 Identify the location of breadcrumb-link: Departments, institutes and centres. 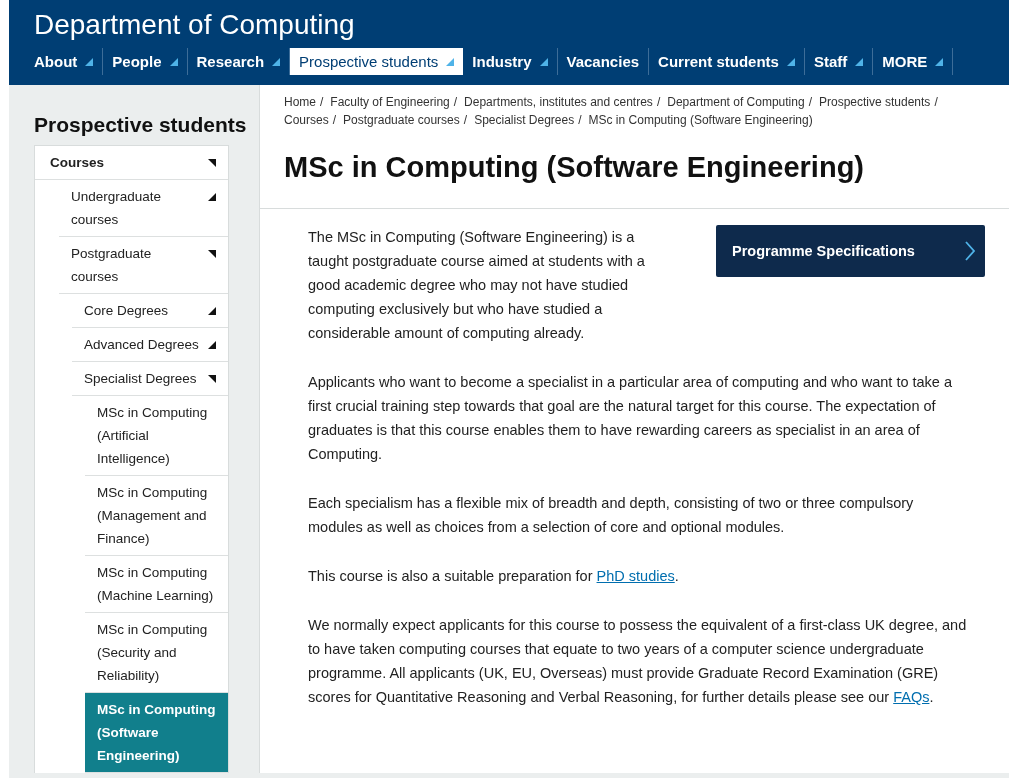
(558, 102).